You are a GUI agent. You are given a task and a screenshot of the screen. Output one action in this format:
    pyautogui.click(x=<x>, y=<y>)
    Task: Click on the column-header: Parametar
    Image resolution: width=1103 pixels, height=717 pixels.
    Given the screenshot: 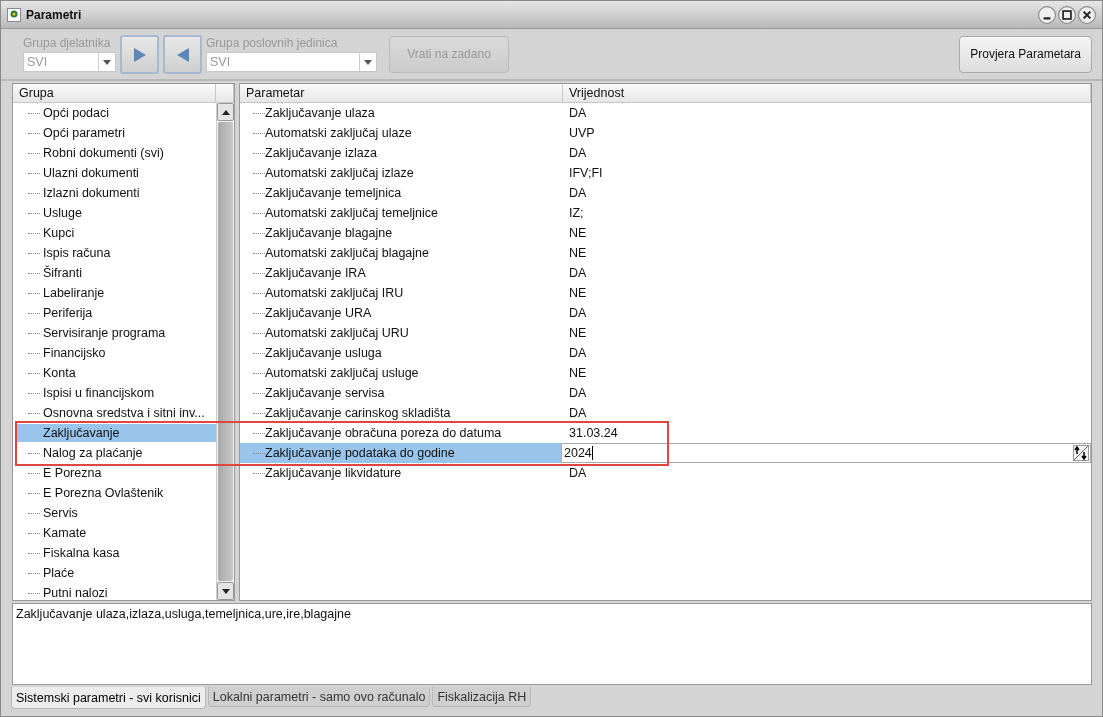 What is the action you would take?
    pyautogui.click(x=401, y=93)
    